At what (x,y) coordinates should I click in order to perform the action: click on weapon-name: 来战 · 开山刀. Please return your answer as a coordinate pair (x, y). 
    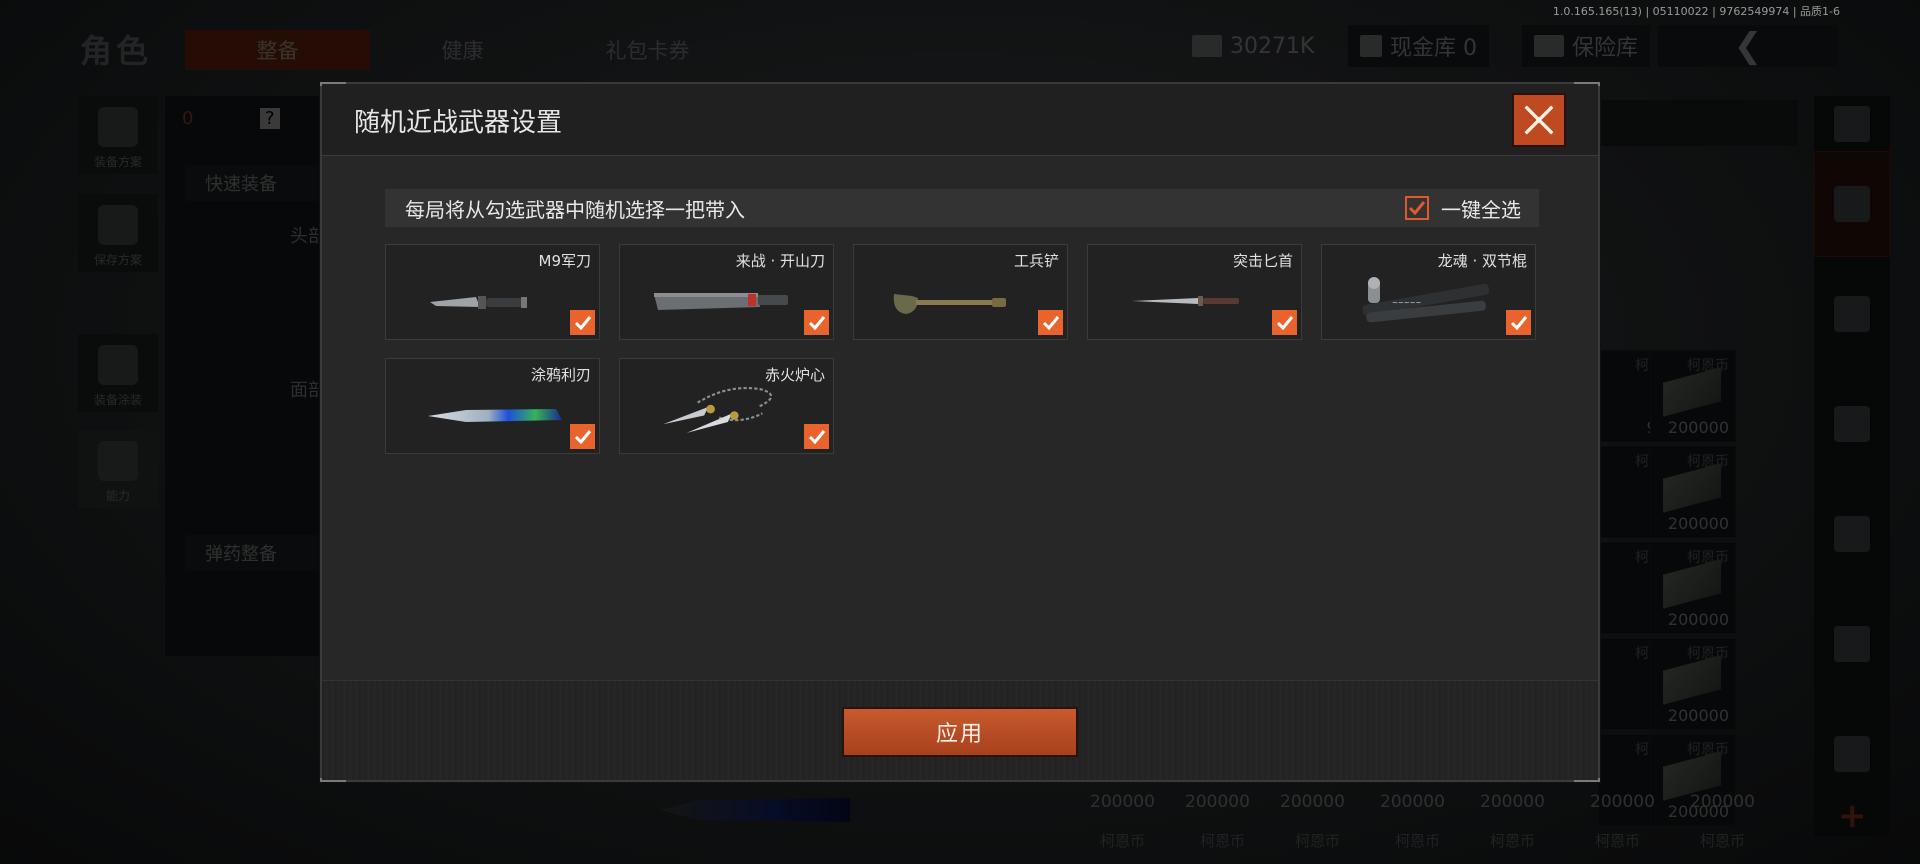
    Looking at the image, I should click on (780, 261).